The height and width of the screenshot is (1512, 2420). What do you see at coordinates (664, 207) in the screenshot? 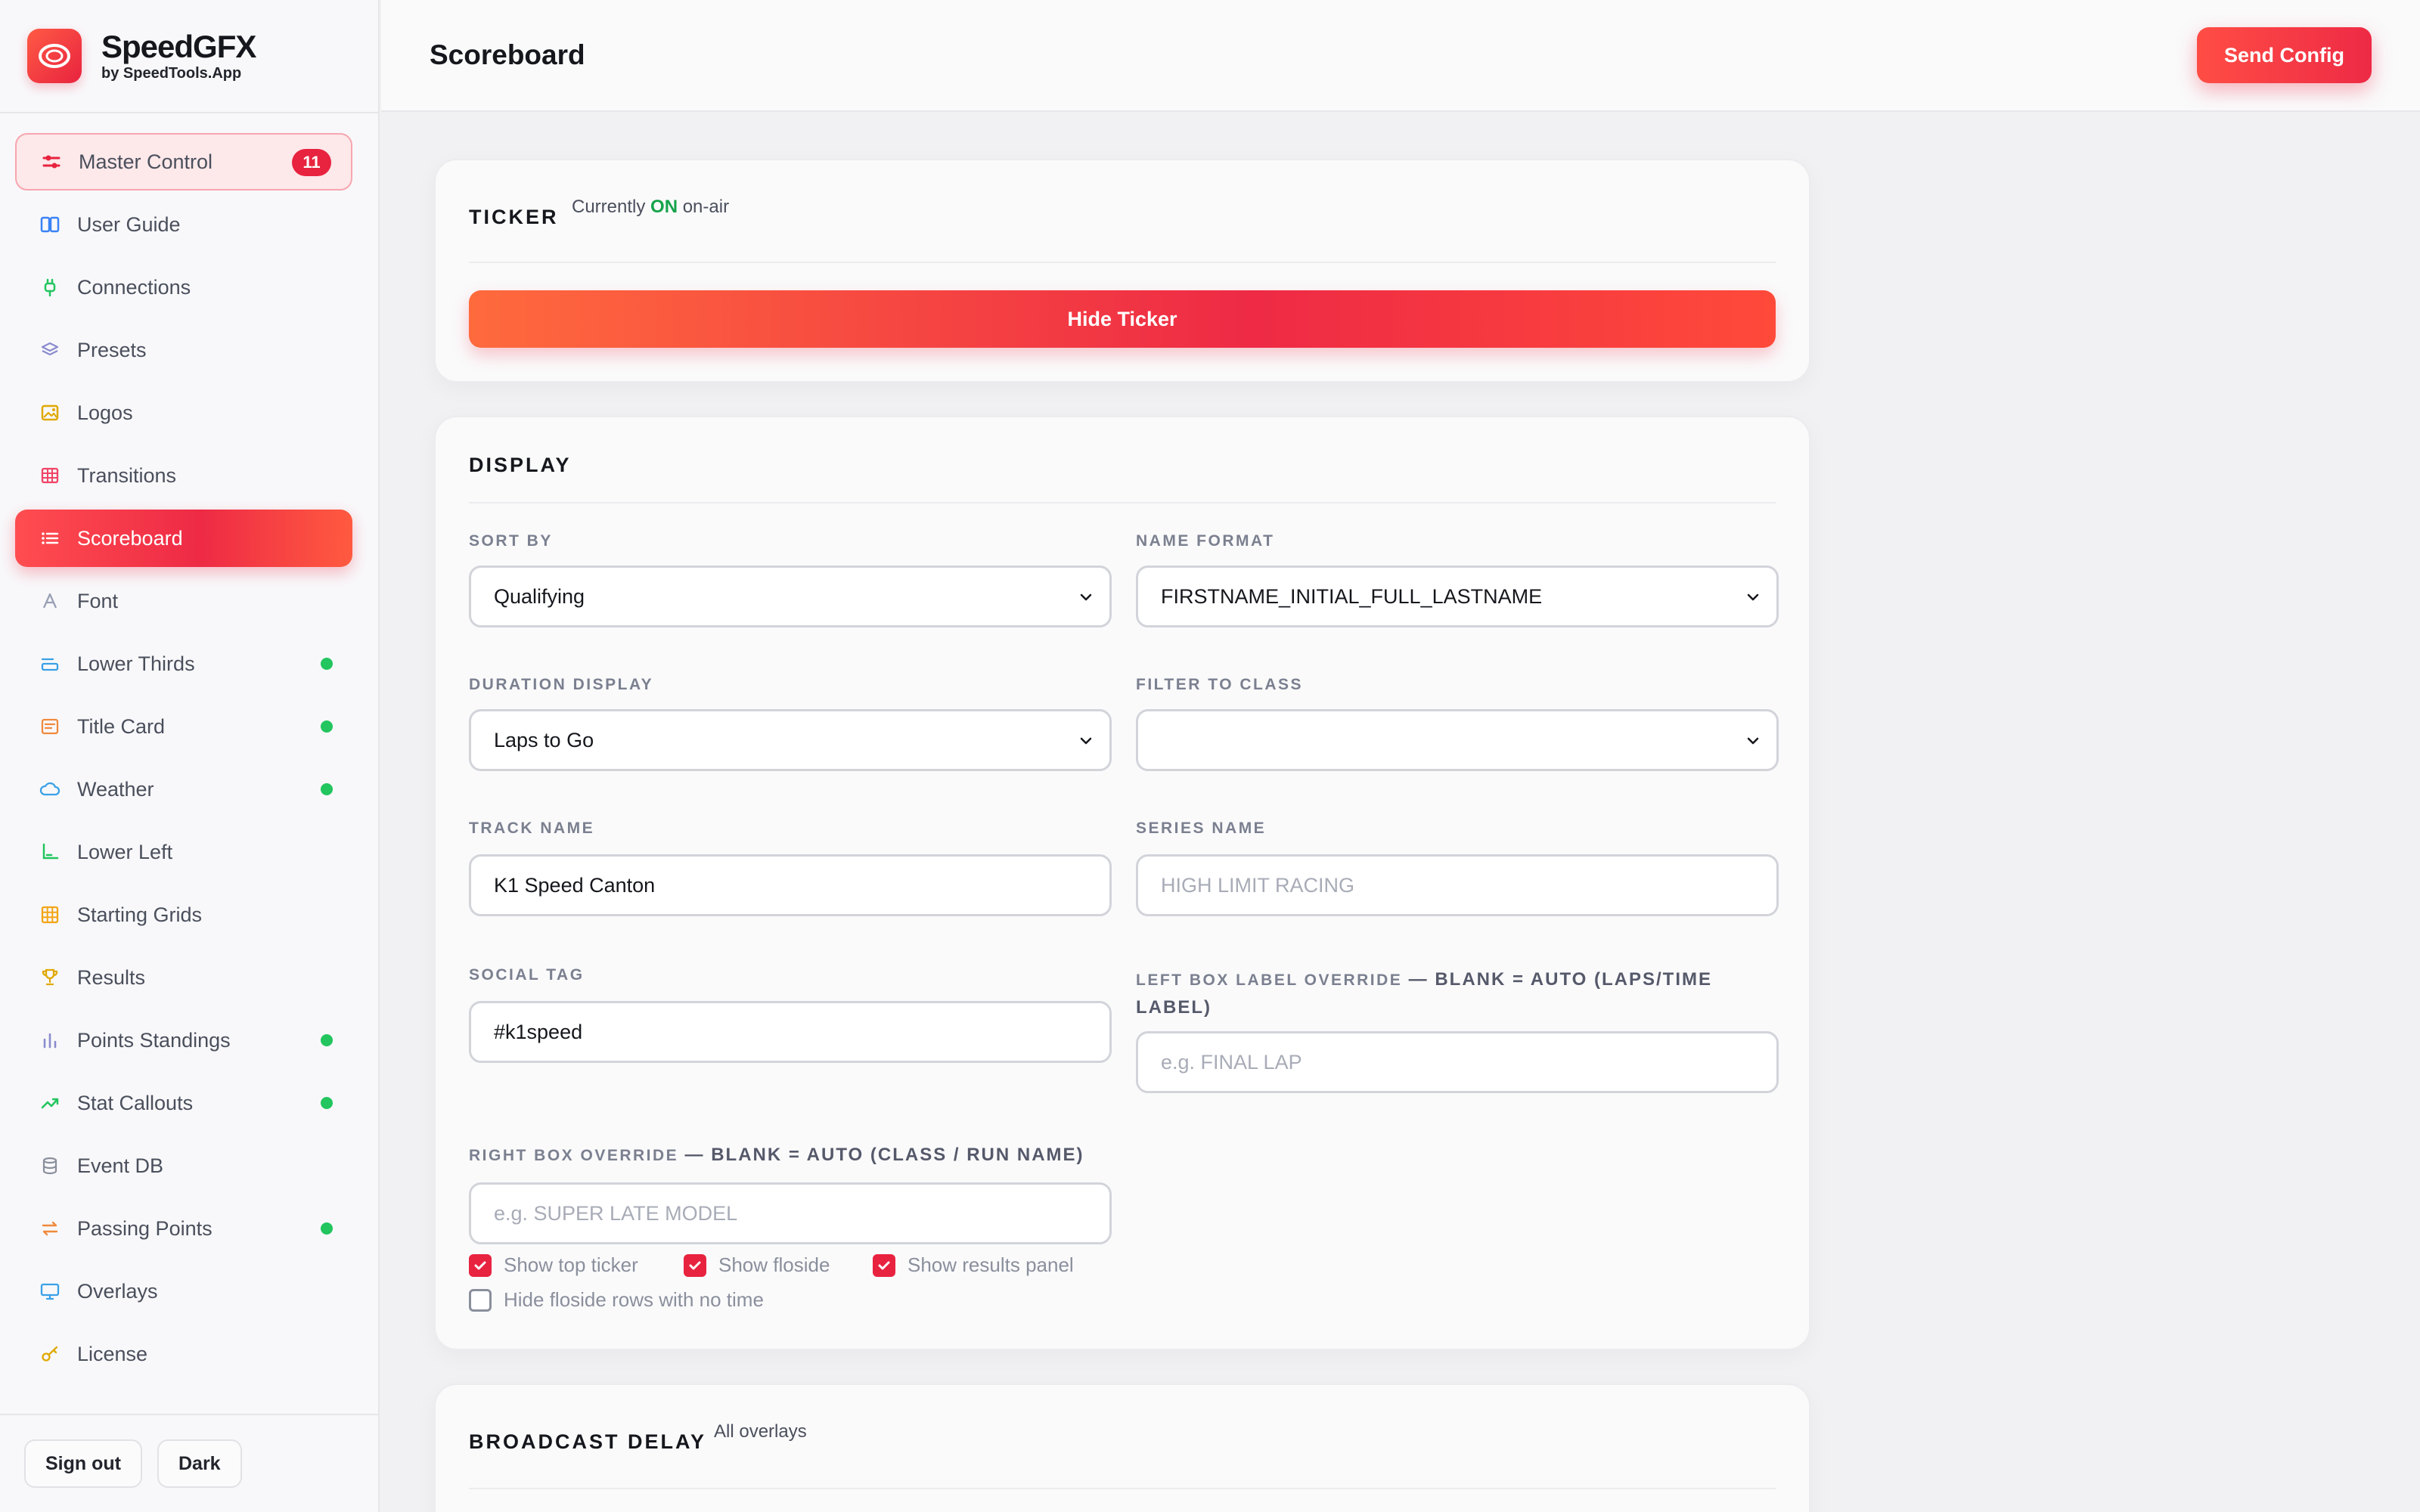
I see `on-air-status: ON` at bounding box center [664, 207].